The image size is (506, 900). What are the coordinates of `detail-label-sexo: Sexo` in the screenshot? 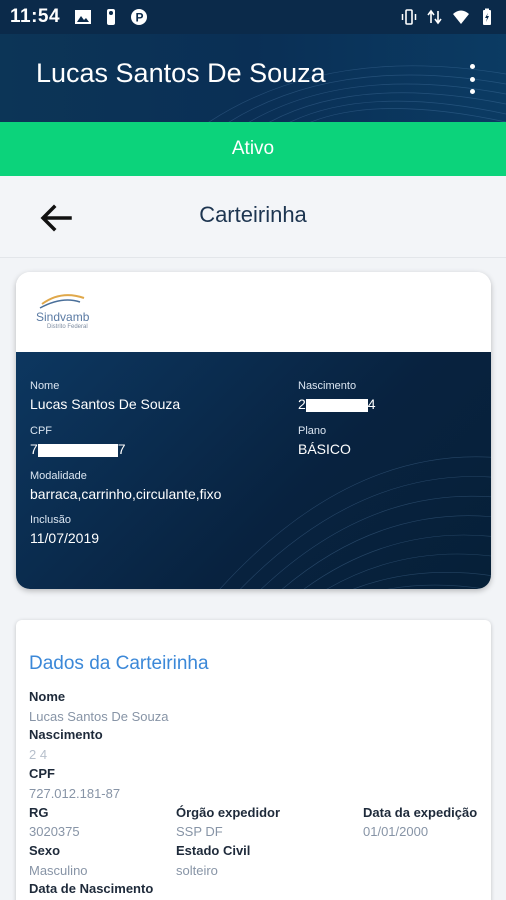 It's located at (45, 850).